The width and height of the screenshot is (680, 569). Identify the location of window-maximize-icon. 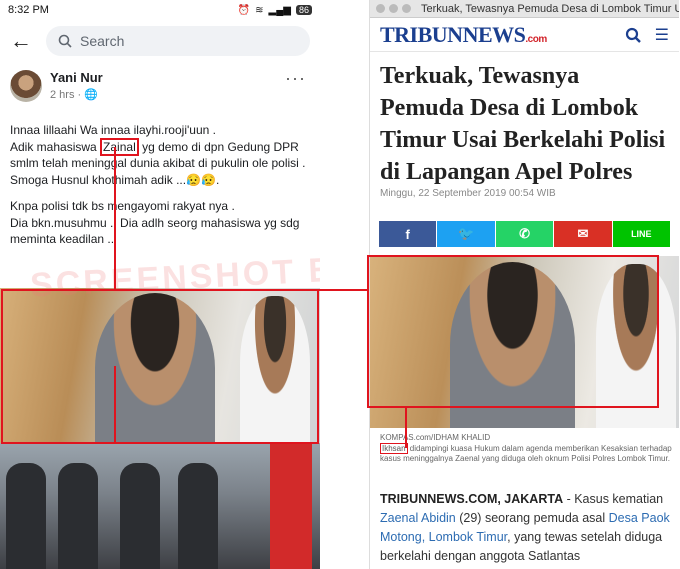
(406, 8).